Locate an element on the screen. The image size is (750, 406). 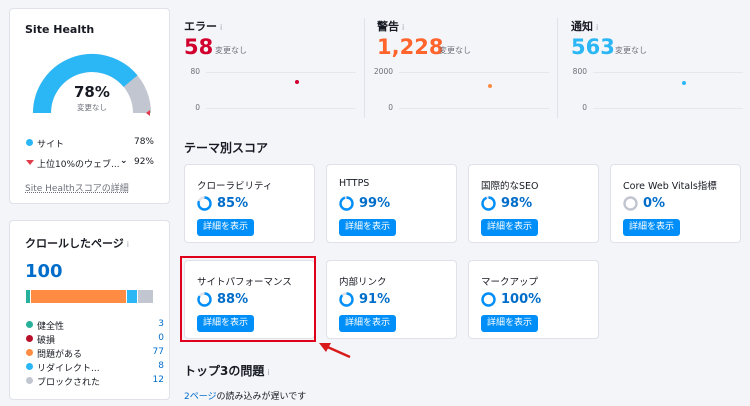
metric-value: 58 is located at coordinates (198, 47).